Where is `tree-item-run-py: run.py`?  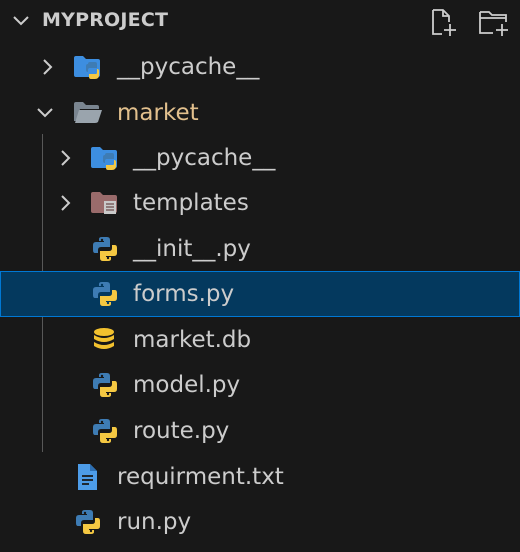 tree-item-run-py: run.py is located at coordinates (260, 522).